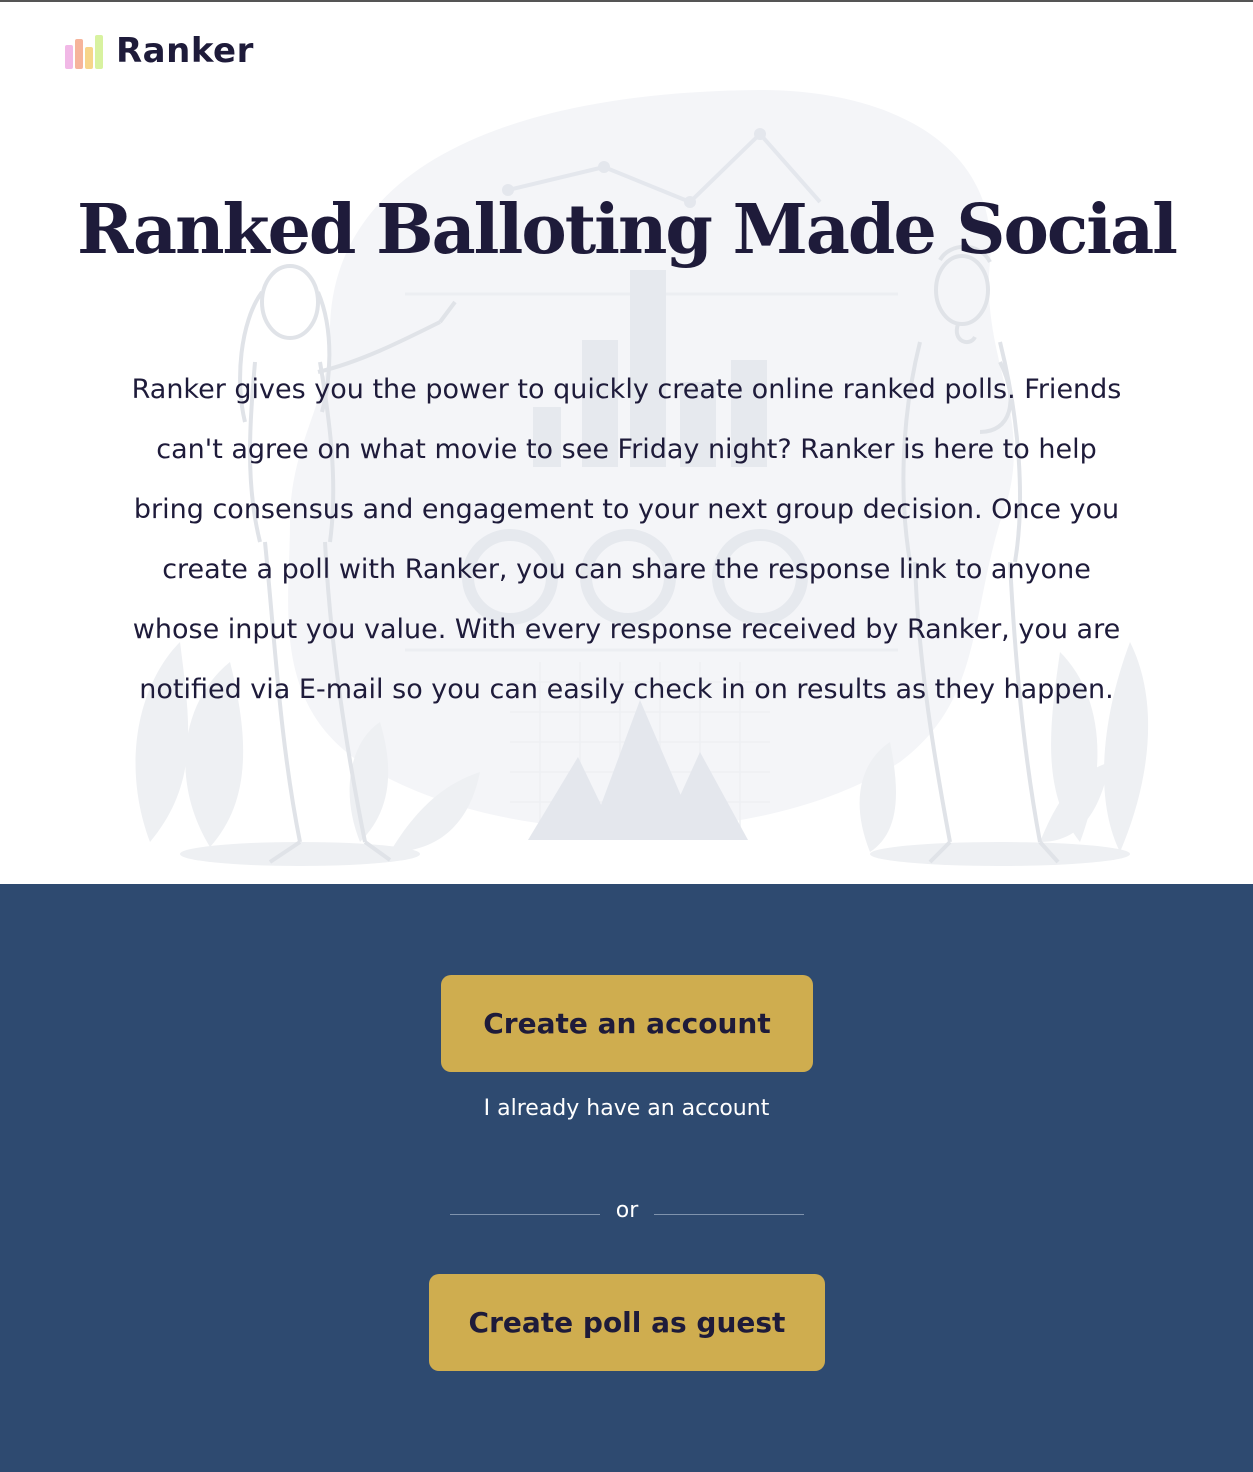 This screenshot has width=1253, height=1472. Describe the element at coordinates (84, 52) in the screenshot. I see `bar-chart-logo-icon` at that location.